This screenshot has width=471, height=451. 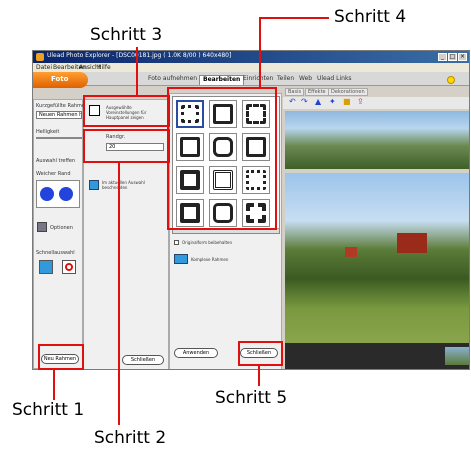 I want to click on highlight-step5, so click(x=260, y=353).